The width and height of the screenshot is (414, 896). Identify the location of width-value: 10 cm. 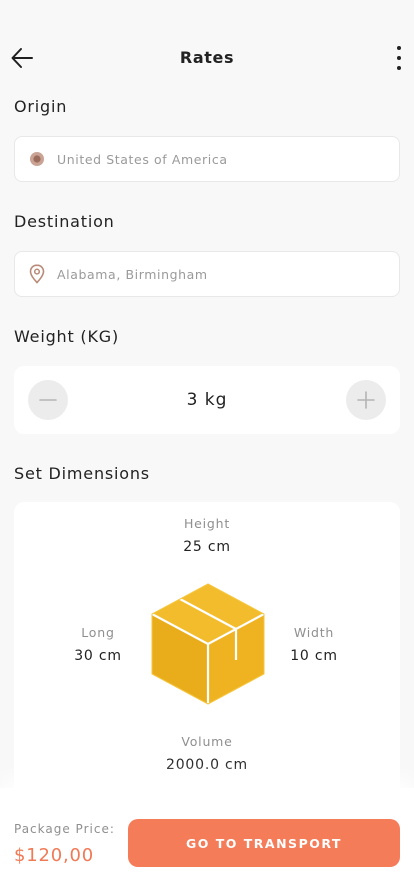
(314, 656).